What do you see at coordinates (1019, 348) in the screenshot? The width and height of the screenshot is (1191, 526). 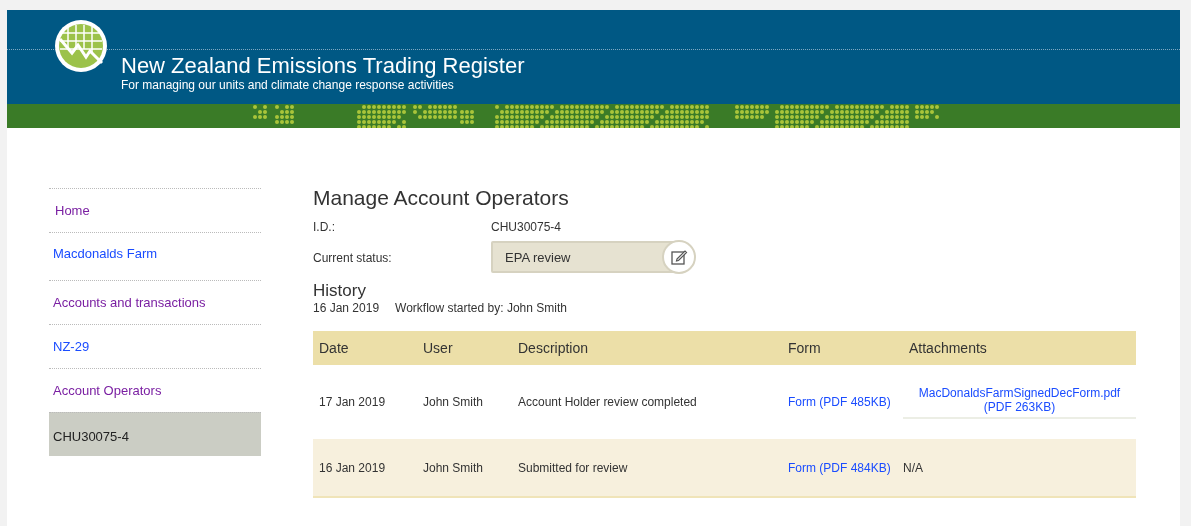 I see `column-header: Attachments` at bounding box center [1019, 348].